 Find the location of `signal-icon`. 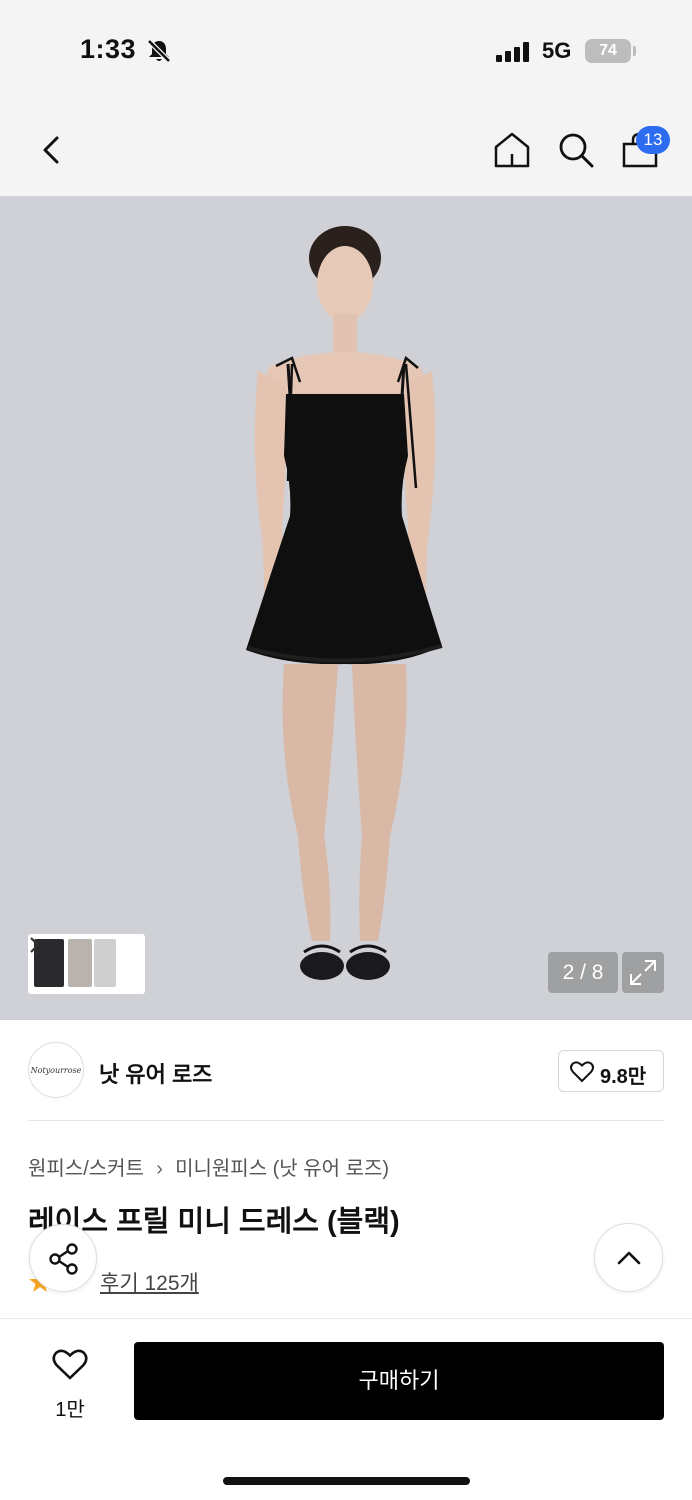

signal-icon is located at coordinates (512, 52).